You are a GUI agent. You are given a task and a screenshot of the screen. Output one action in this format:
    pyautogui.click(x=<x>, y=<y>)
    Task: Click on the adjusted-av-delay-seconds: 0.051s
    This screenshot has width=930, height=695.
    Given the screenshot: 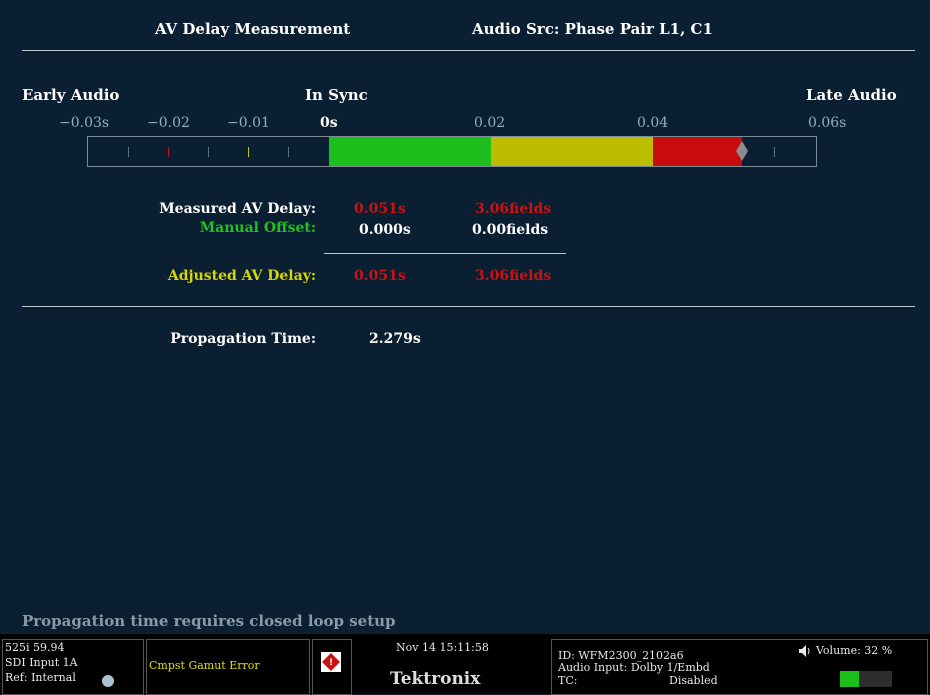 What is the action you would take?
    pyautogui.click(x=380, y=276)
    